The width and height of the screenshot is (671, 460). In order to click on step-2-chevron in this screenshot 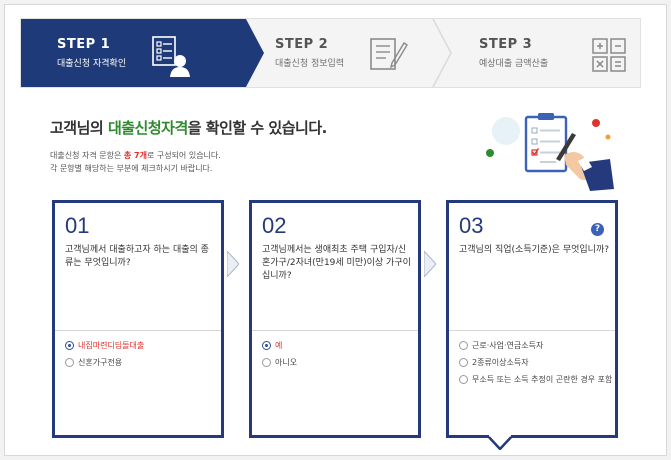, I will do `click(442, 53)`.